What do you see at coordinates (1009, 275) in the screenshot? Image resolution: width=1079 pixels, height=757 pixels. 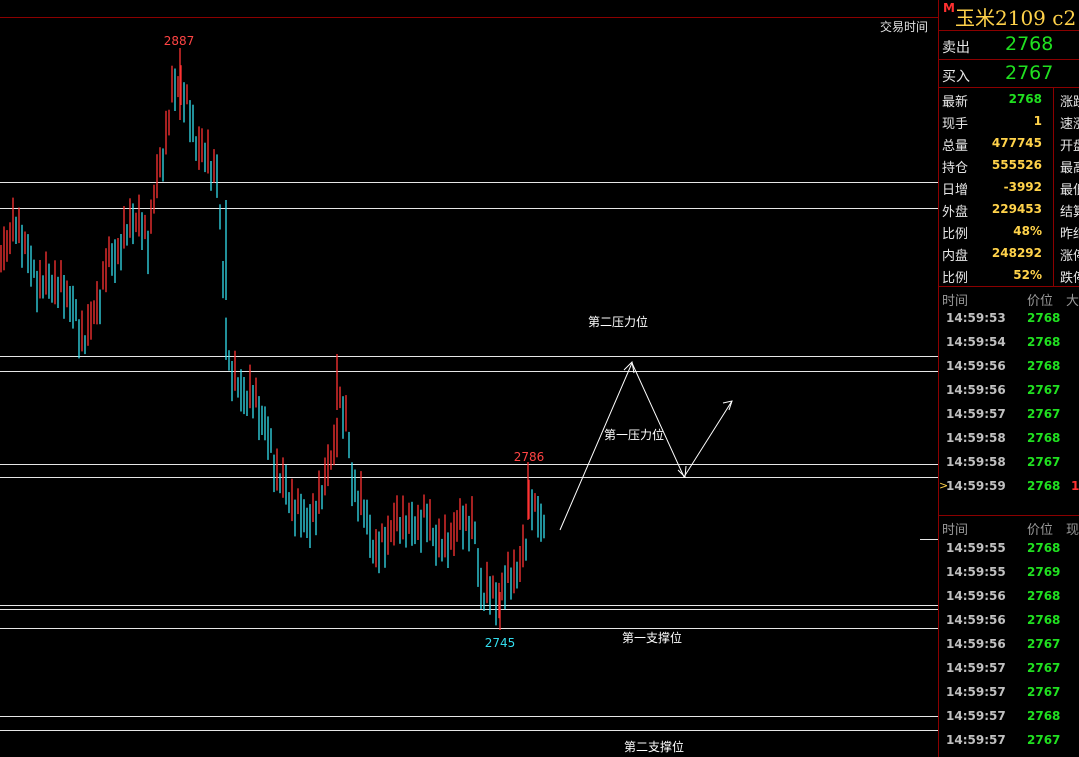 I see `quote-row: 比例 52% 跌停` at bounding box center [1009, 275].